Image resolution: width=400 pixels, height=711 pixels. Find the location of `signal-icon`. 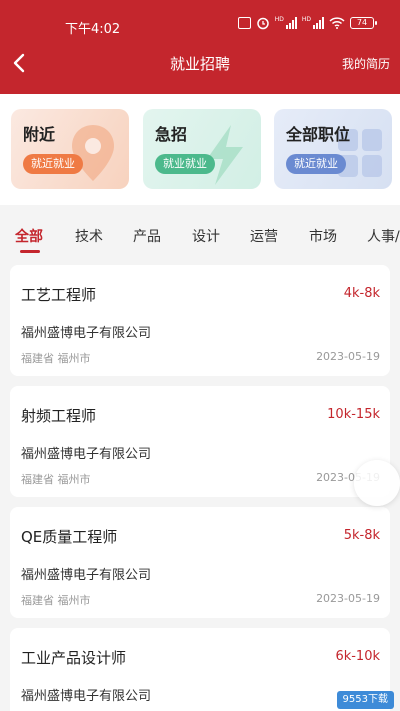

signal-icon is located at coordinates (291, 23).